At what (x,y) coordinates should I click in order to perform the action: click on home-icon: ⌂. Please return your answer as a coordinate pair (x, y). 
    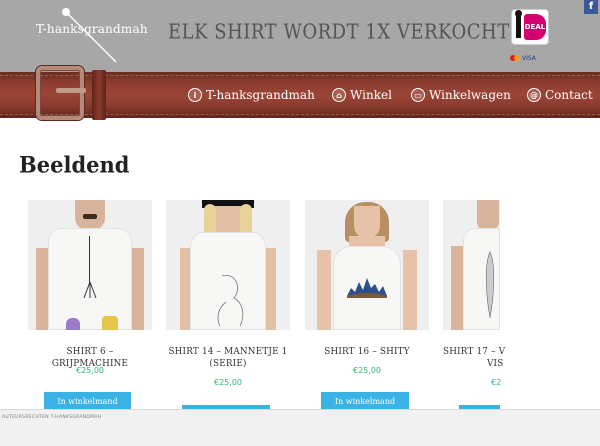
    Looking at the image, I should click on (339, 95).